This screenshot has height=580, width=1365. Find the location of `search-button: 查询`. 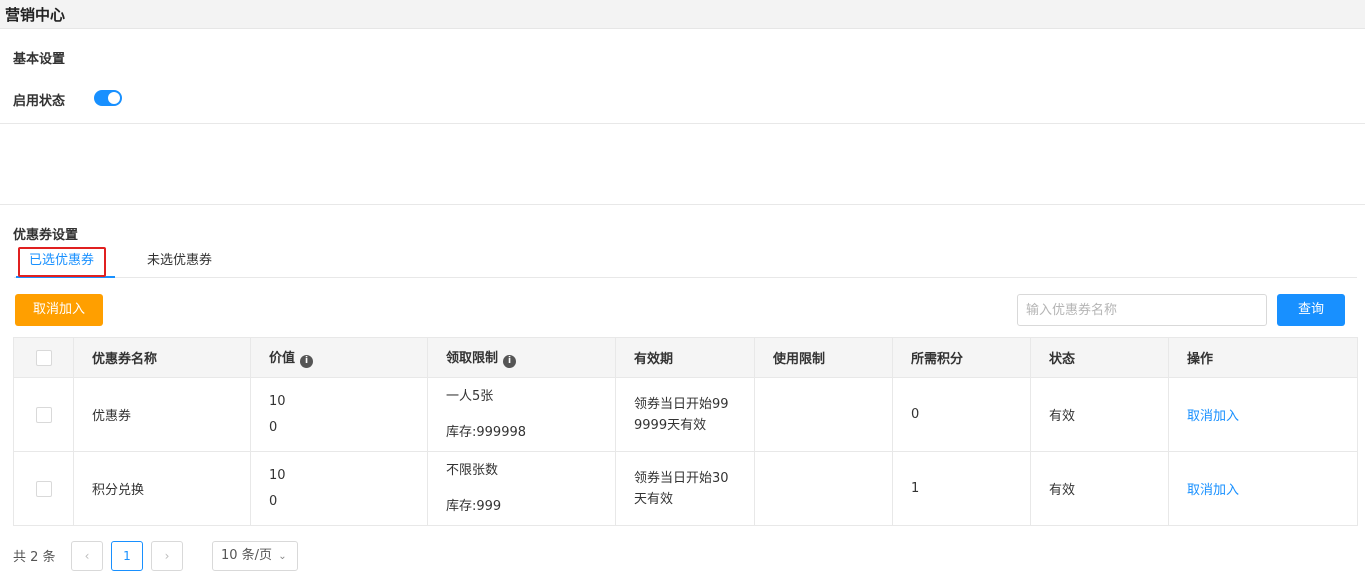

search-button: 查询 is located at coordinates (1311, 310).